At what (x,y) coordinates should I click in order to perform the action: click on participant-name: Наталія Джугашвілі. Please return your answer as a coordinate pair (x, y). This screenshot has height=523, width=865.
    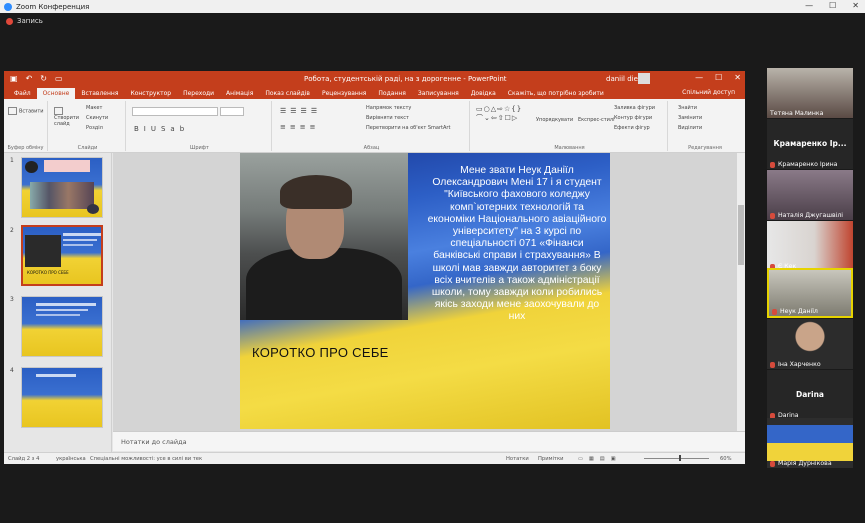
    Looking at the image, I should click on (806, 215).